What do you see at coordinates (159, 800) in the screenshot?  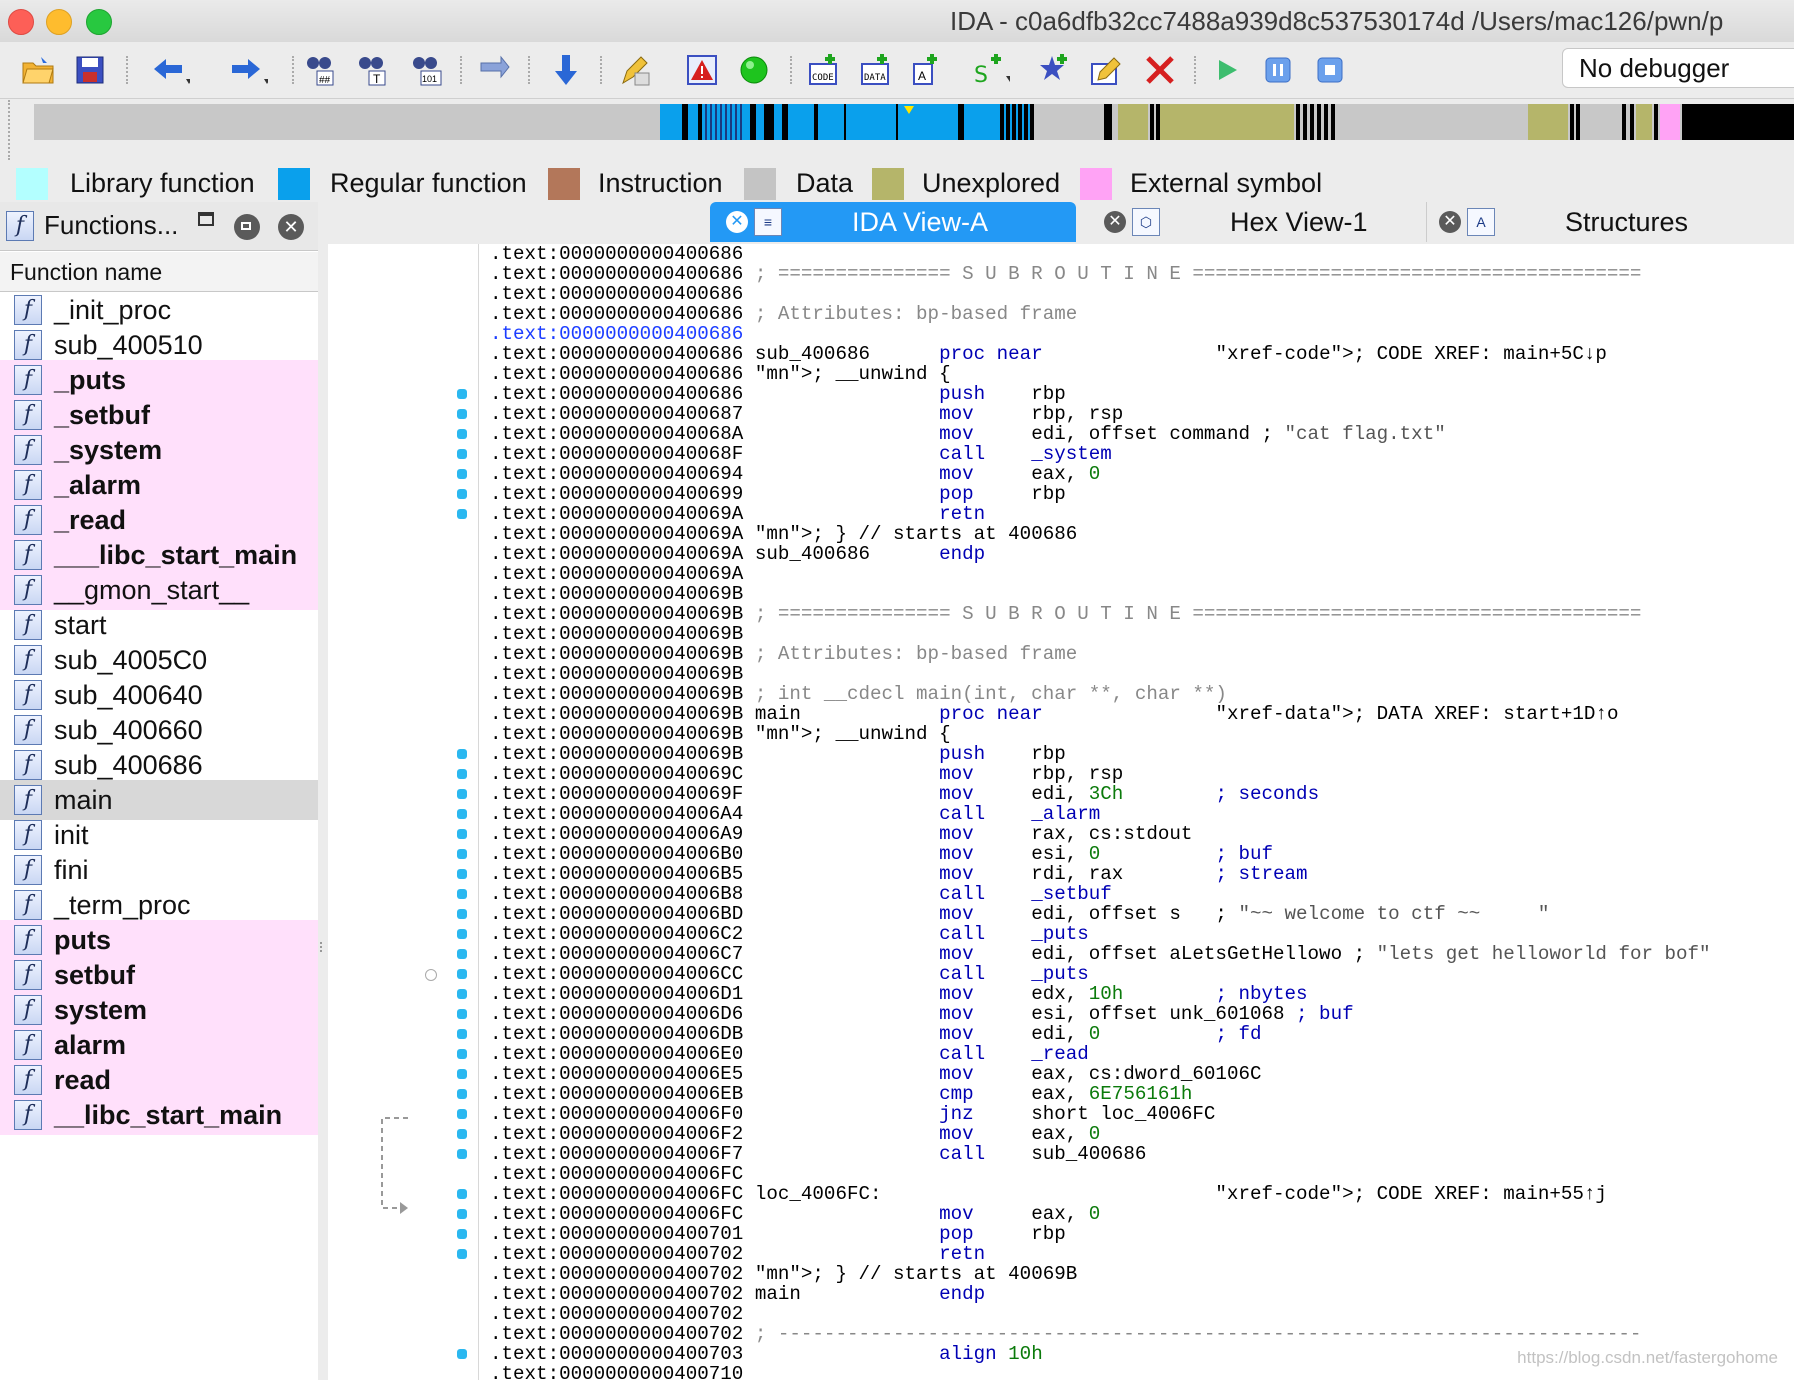 I see `function-row: f main` at bounding box center [159, 800].